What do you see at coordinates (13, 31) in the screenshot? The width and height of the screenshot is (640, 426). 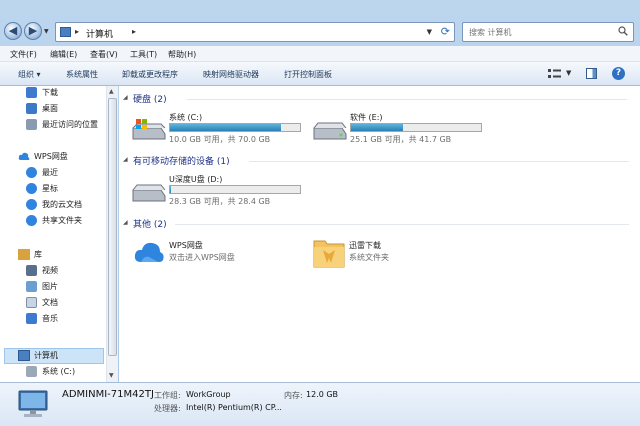 I see `back-button: ◀` at bounding box center [13, 31].